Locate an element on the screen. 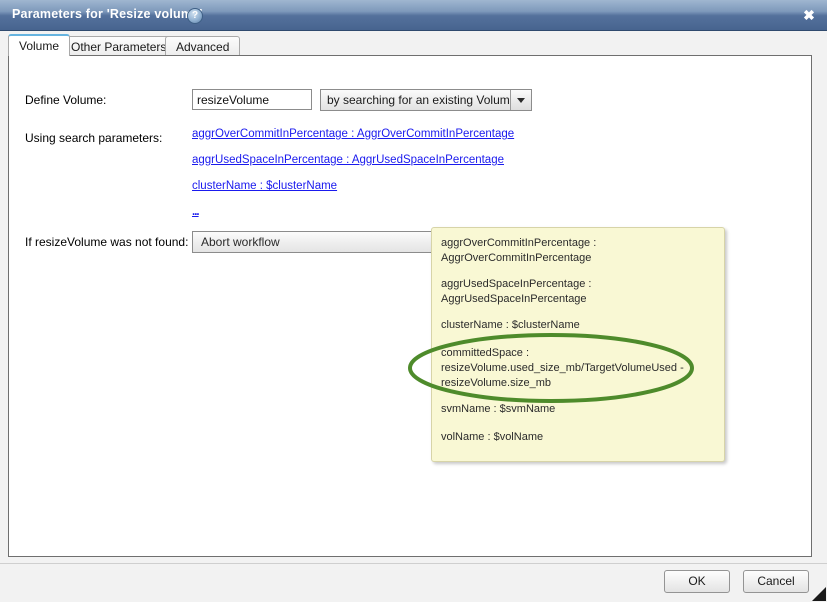  dialog-titlebar: Parameters for 'Resize volume' ? ✖ is located at coordinates (413, 15).